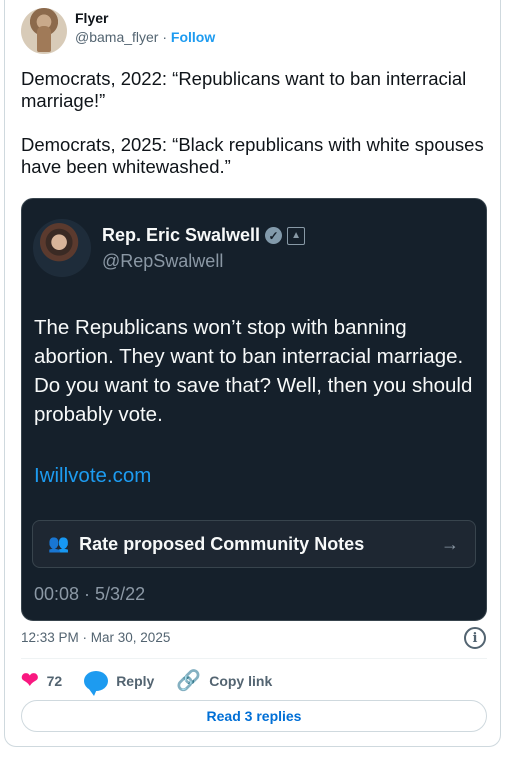 The height and width of the screenshot is (761, 510). Describe the element at coordinates (41, 680) in the screenshot. I see `like-button: ❤ 72` at that location.